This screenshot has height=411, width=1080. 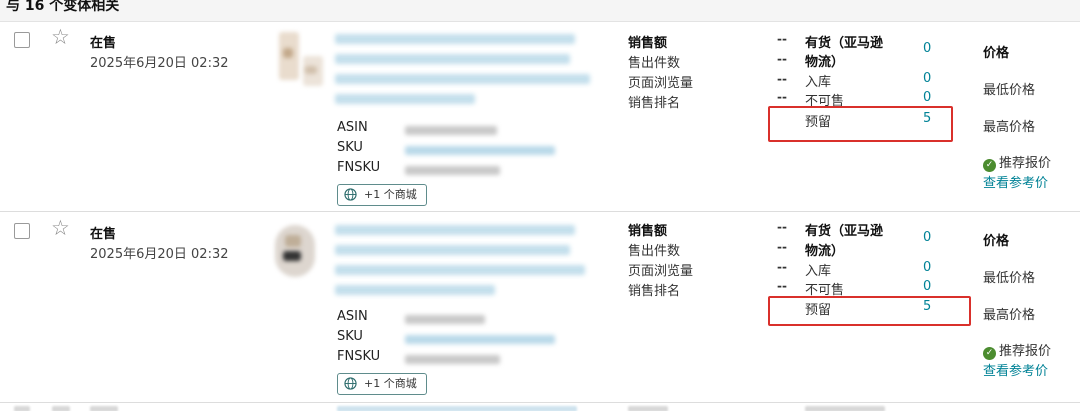 What do you see at coordinates (63, 7) in the screenshot?
I see `variations-count-text: 与 16 个变体相关` at bounding box center [63, 7].